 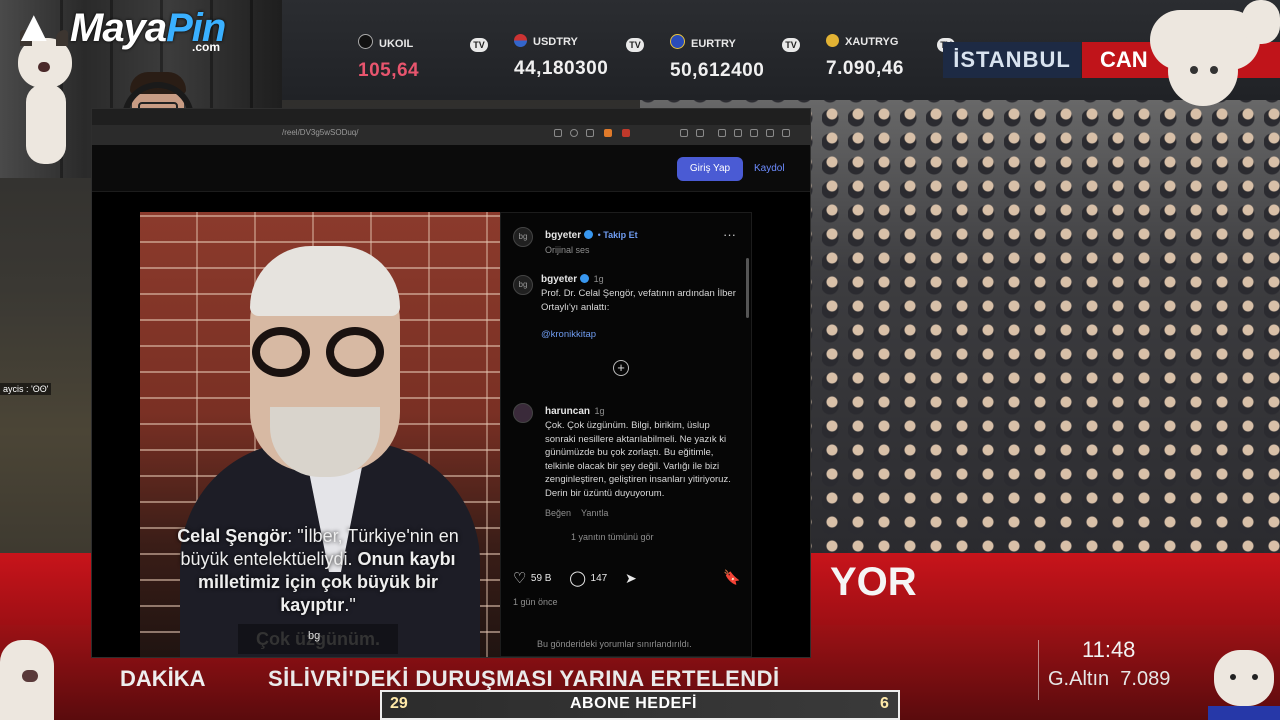 What do you see at coordinates (608, 133) in the screenshot?
I see `brave-shield-icon` at bounding box center [608, 133].